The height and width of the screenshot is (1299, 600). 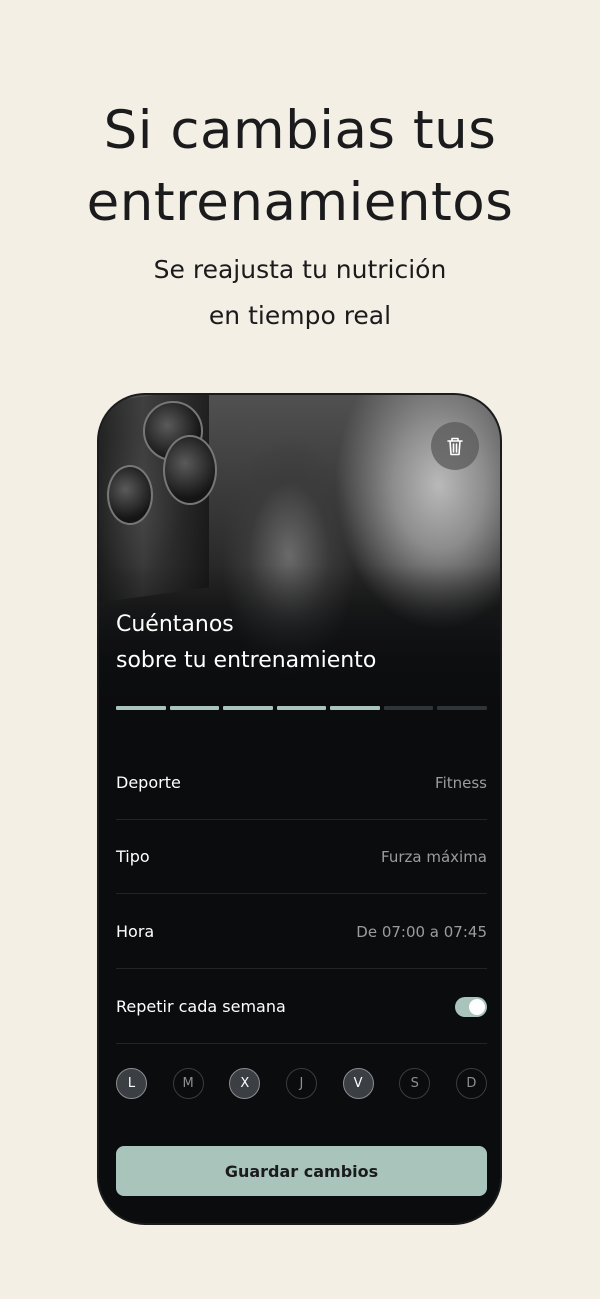 I want to click on sport-label: Deporte, so click(x=148, y=782).